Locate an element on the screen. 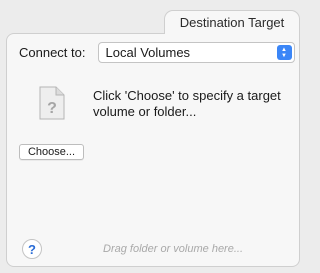 The image size is (320, 273). tab-destination-target: Destination Target is located at coordinates (232, 22).